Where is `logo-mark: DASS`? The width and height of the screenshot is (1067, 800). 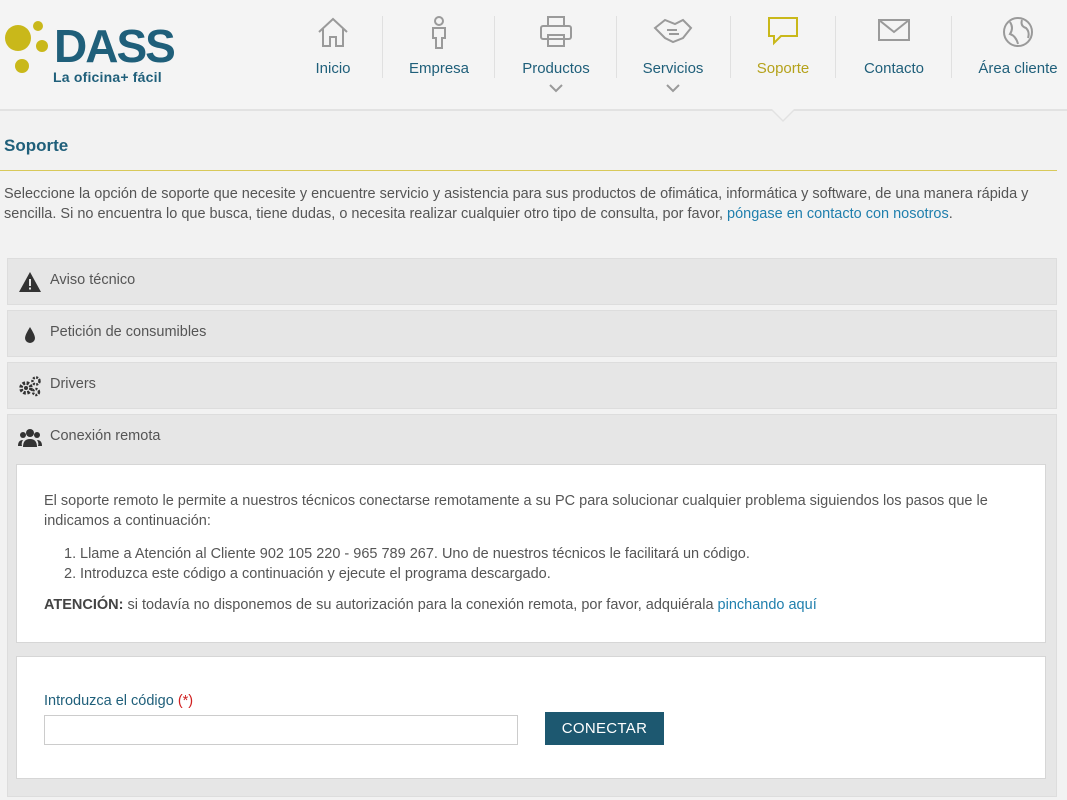
logo-mark: DASS is located at coordinates (89, 46).